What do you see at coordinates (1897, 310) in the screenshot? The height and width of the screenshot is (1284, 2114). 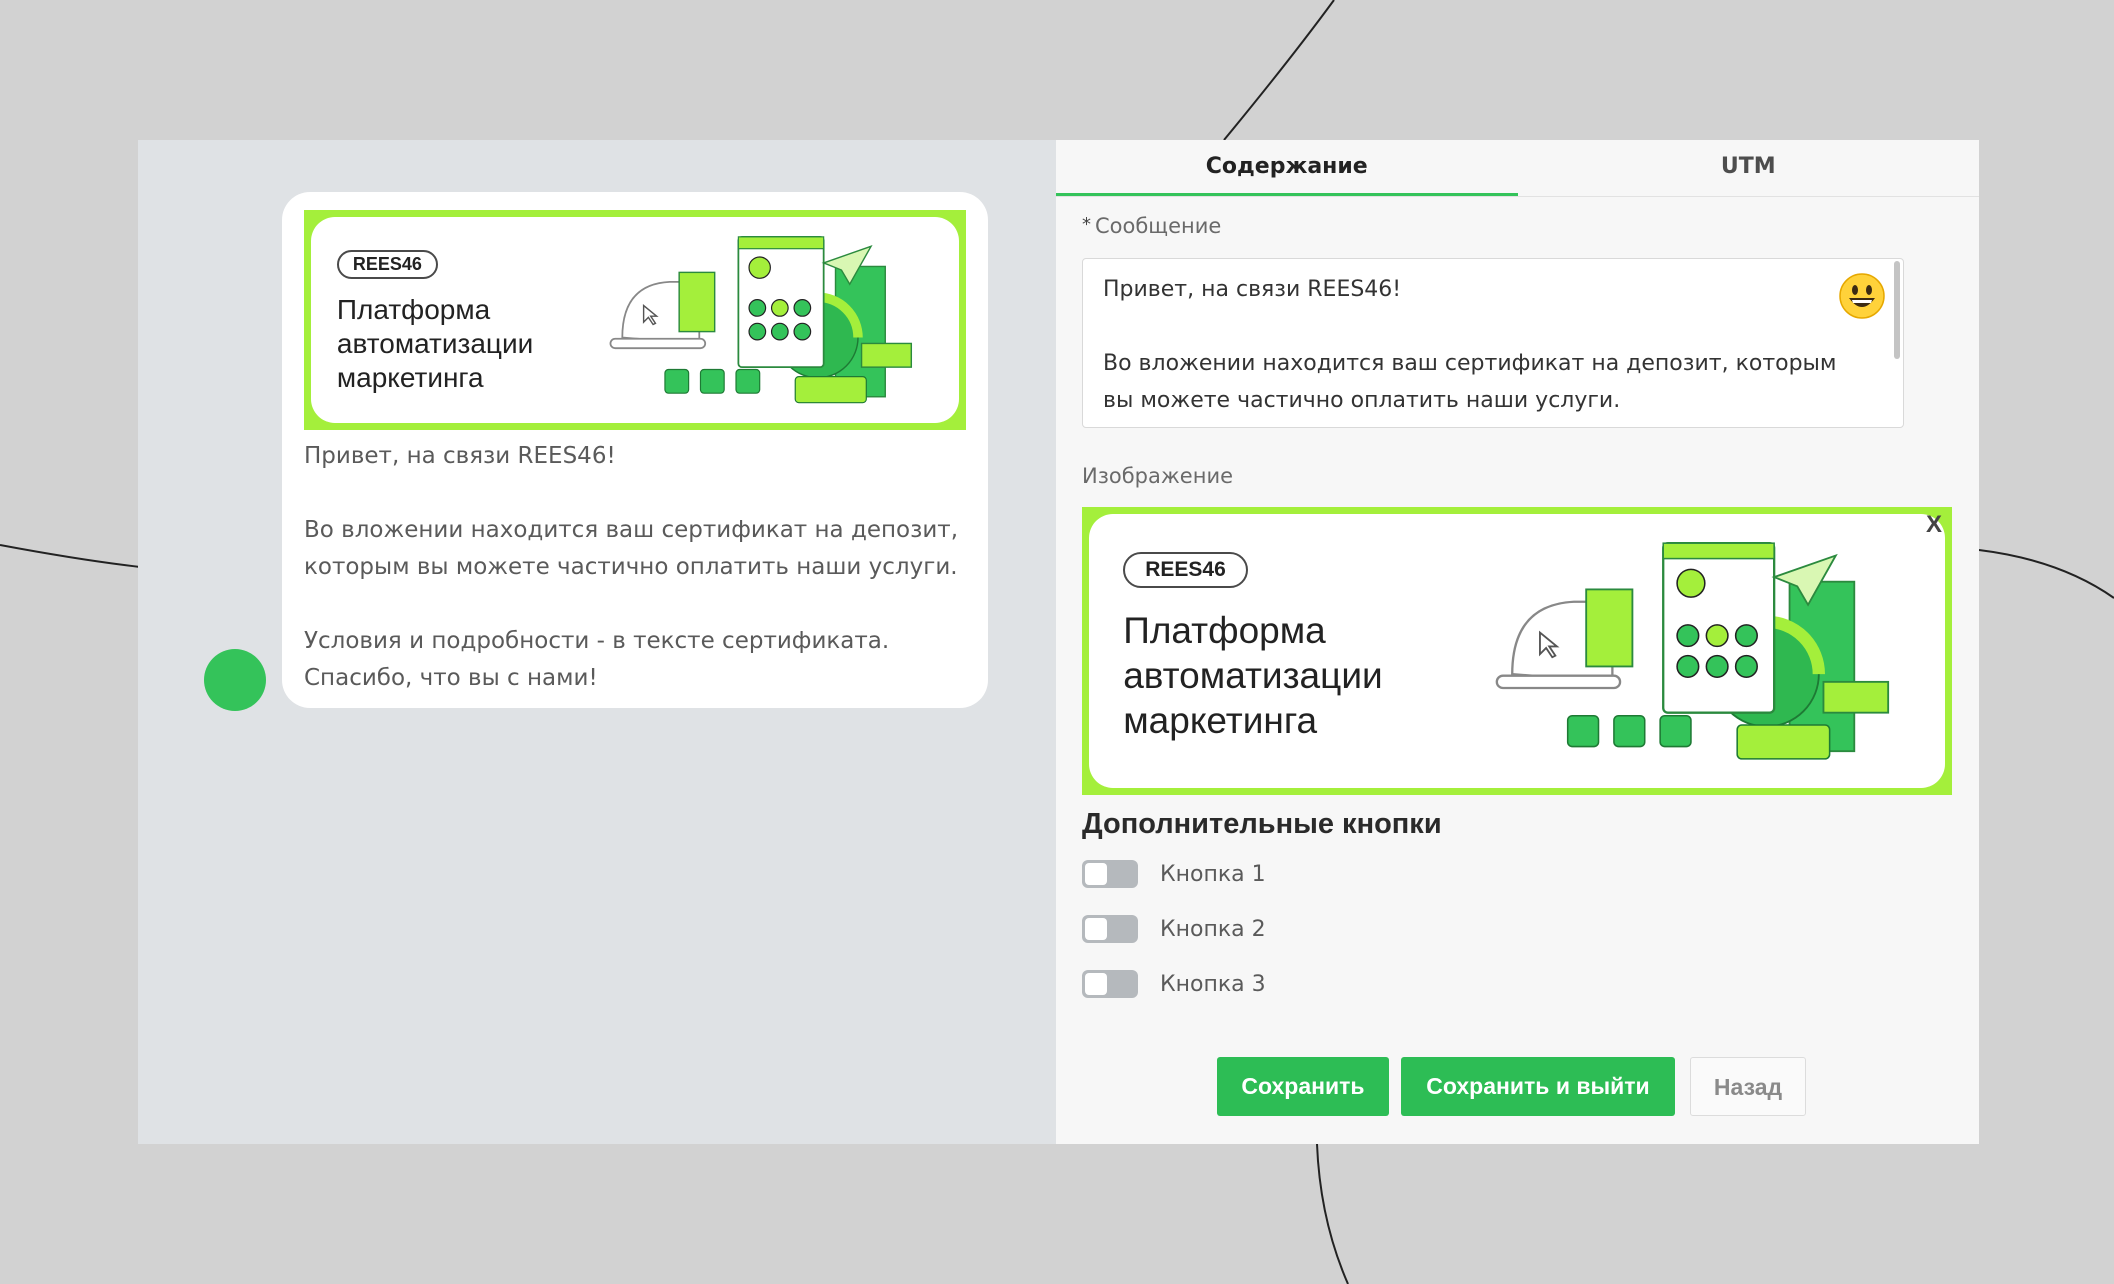 I see `textarea-scrollbar` at bounding box center [1897, 310].